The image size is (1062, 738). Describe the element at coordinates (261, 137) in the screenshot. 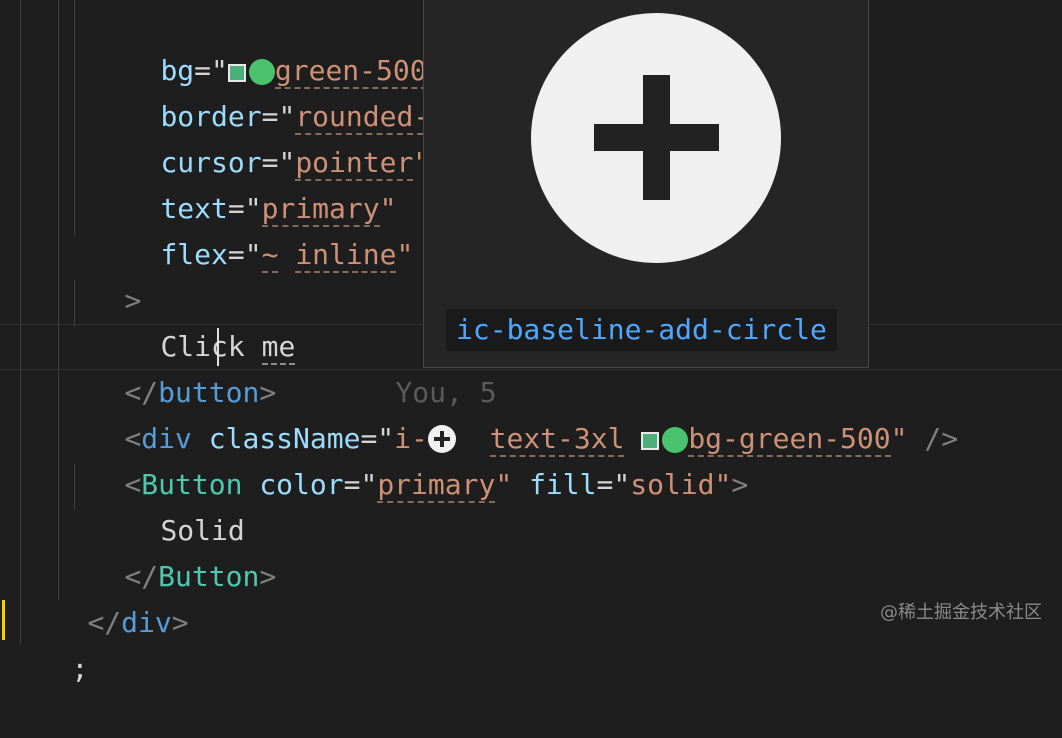

I see `code-line: cursor="pointer"` at that location.